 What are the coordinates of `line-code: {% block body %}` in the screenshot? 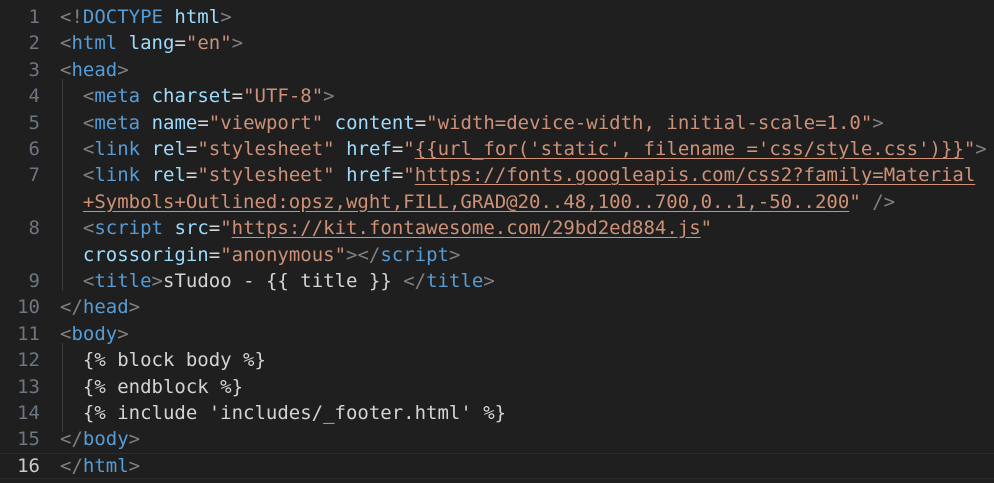 It's located at (163, 360).